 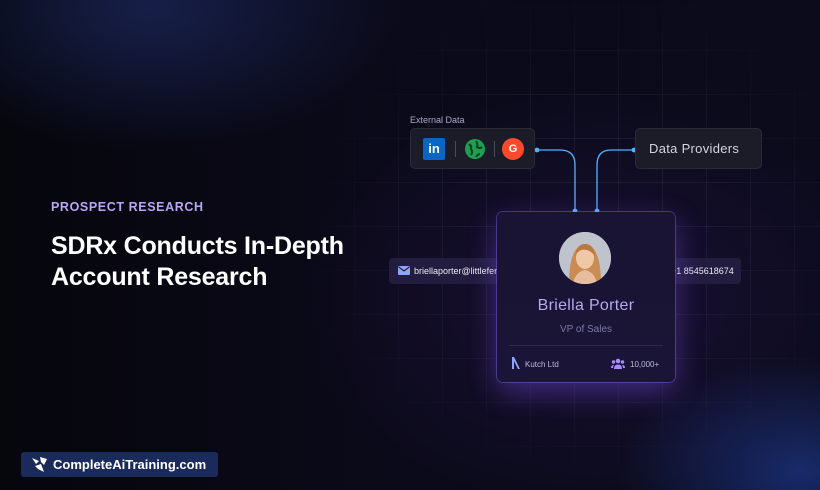 What do you see at coordinates (586, 305) in the screenshot?
I see `profile-name: Briella Porter` at bounding box center [586, 305].